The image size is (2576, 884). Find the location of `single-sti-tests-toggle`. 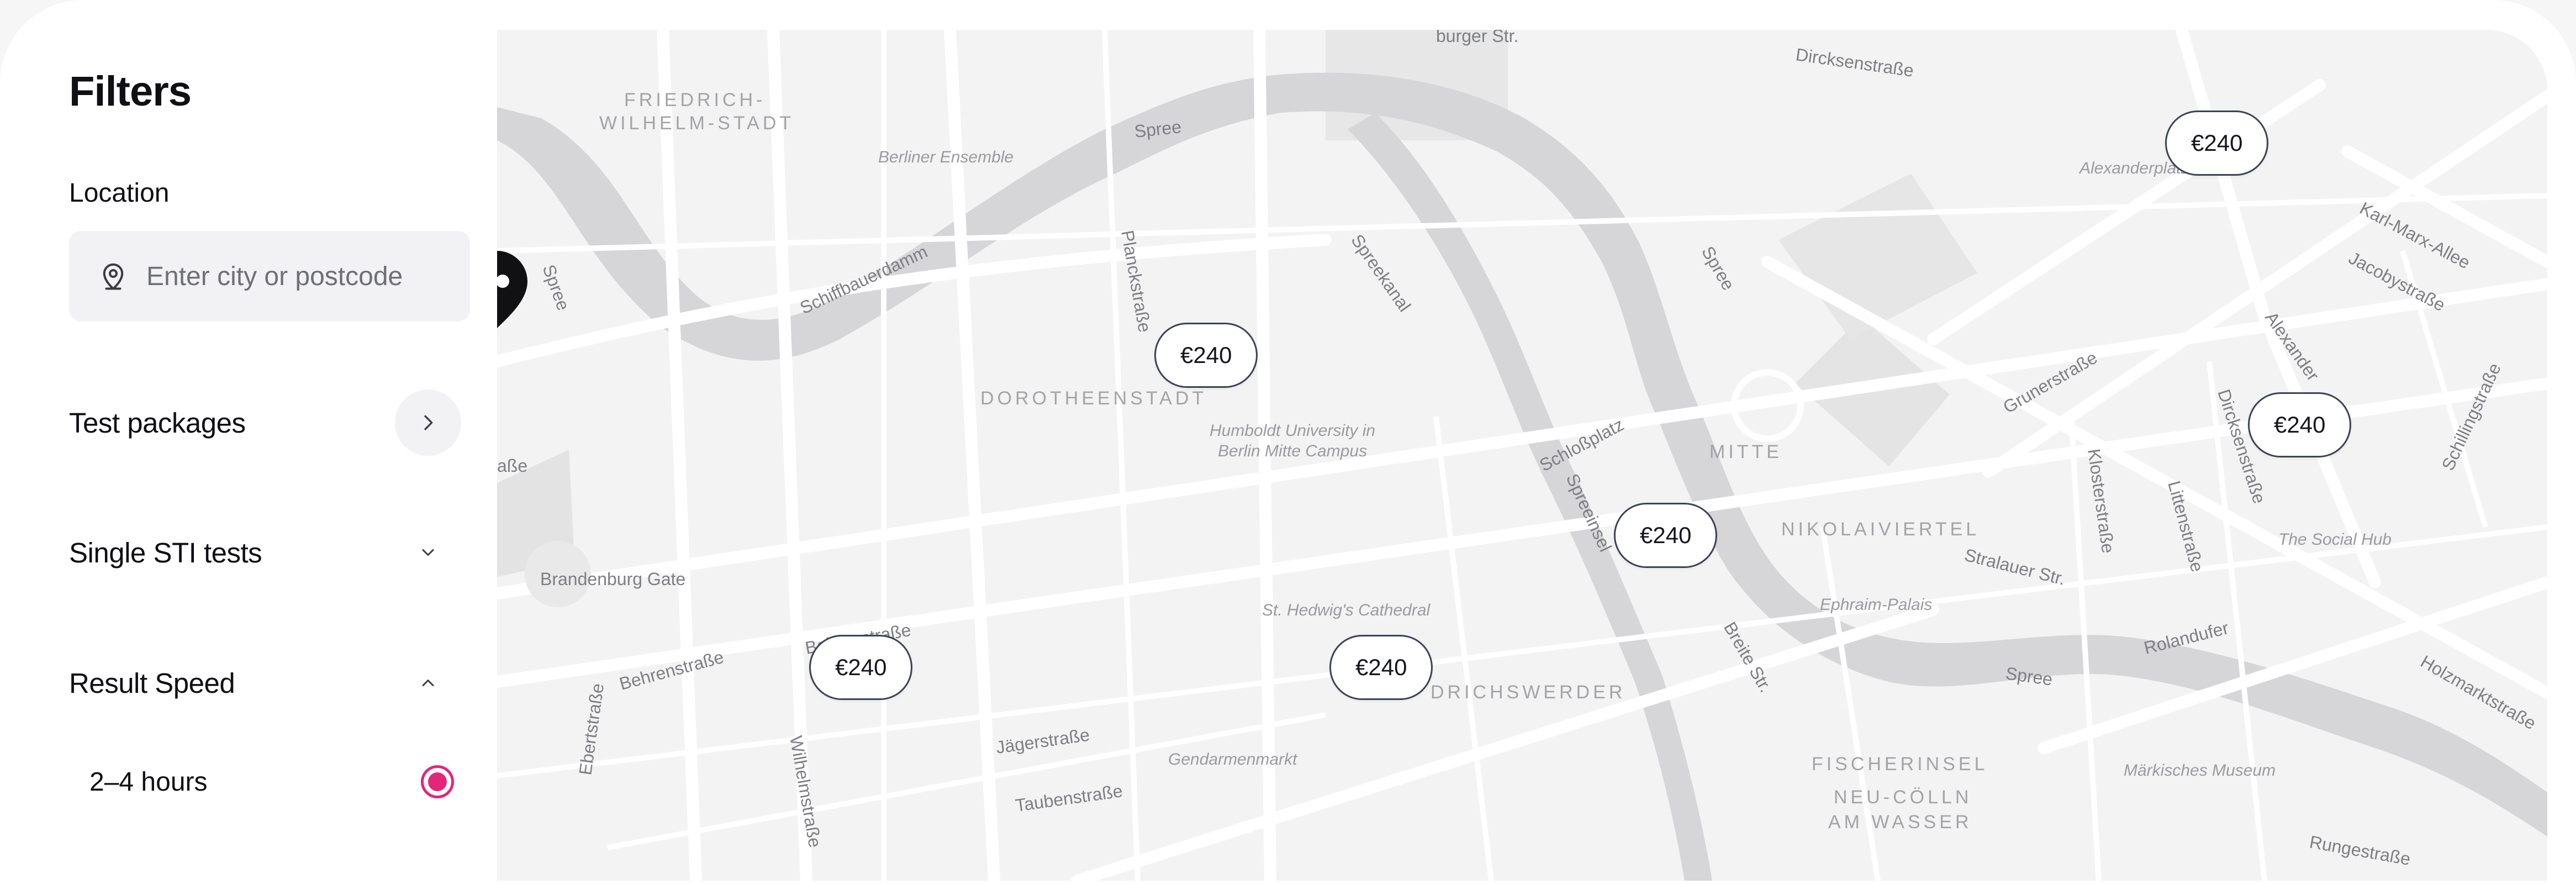

single-sti-tests-toggle is located at coordinates (428, 552).